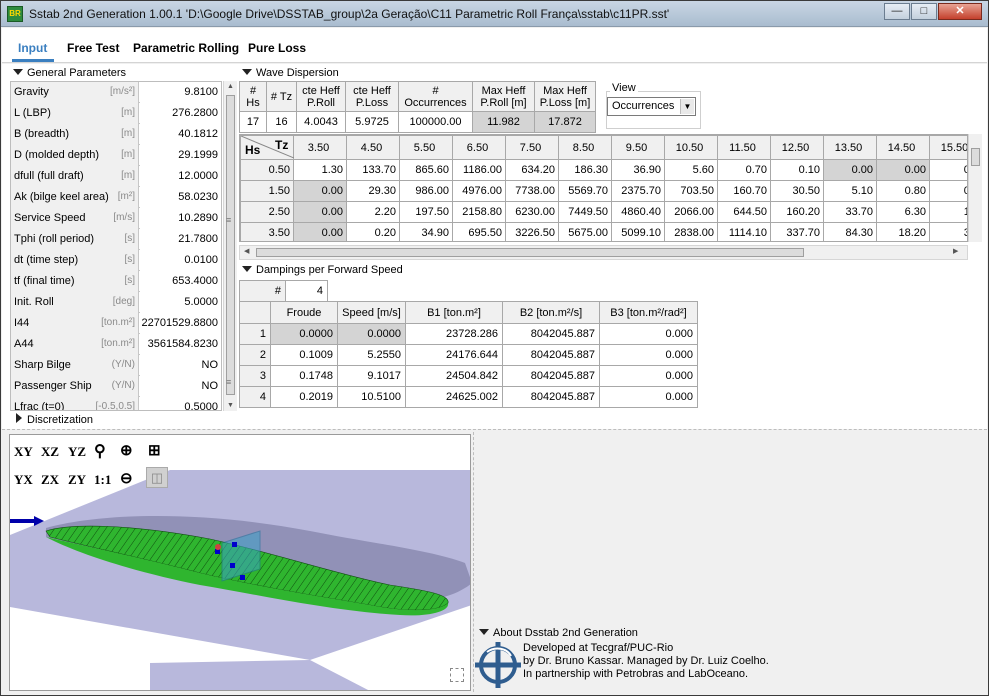 This screenshot has height=696, width=989. What do you see at coordinates (903, 231) in the screenshot?
I see `occurrence-cell: 18.20` at bounding box center [903, 231].